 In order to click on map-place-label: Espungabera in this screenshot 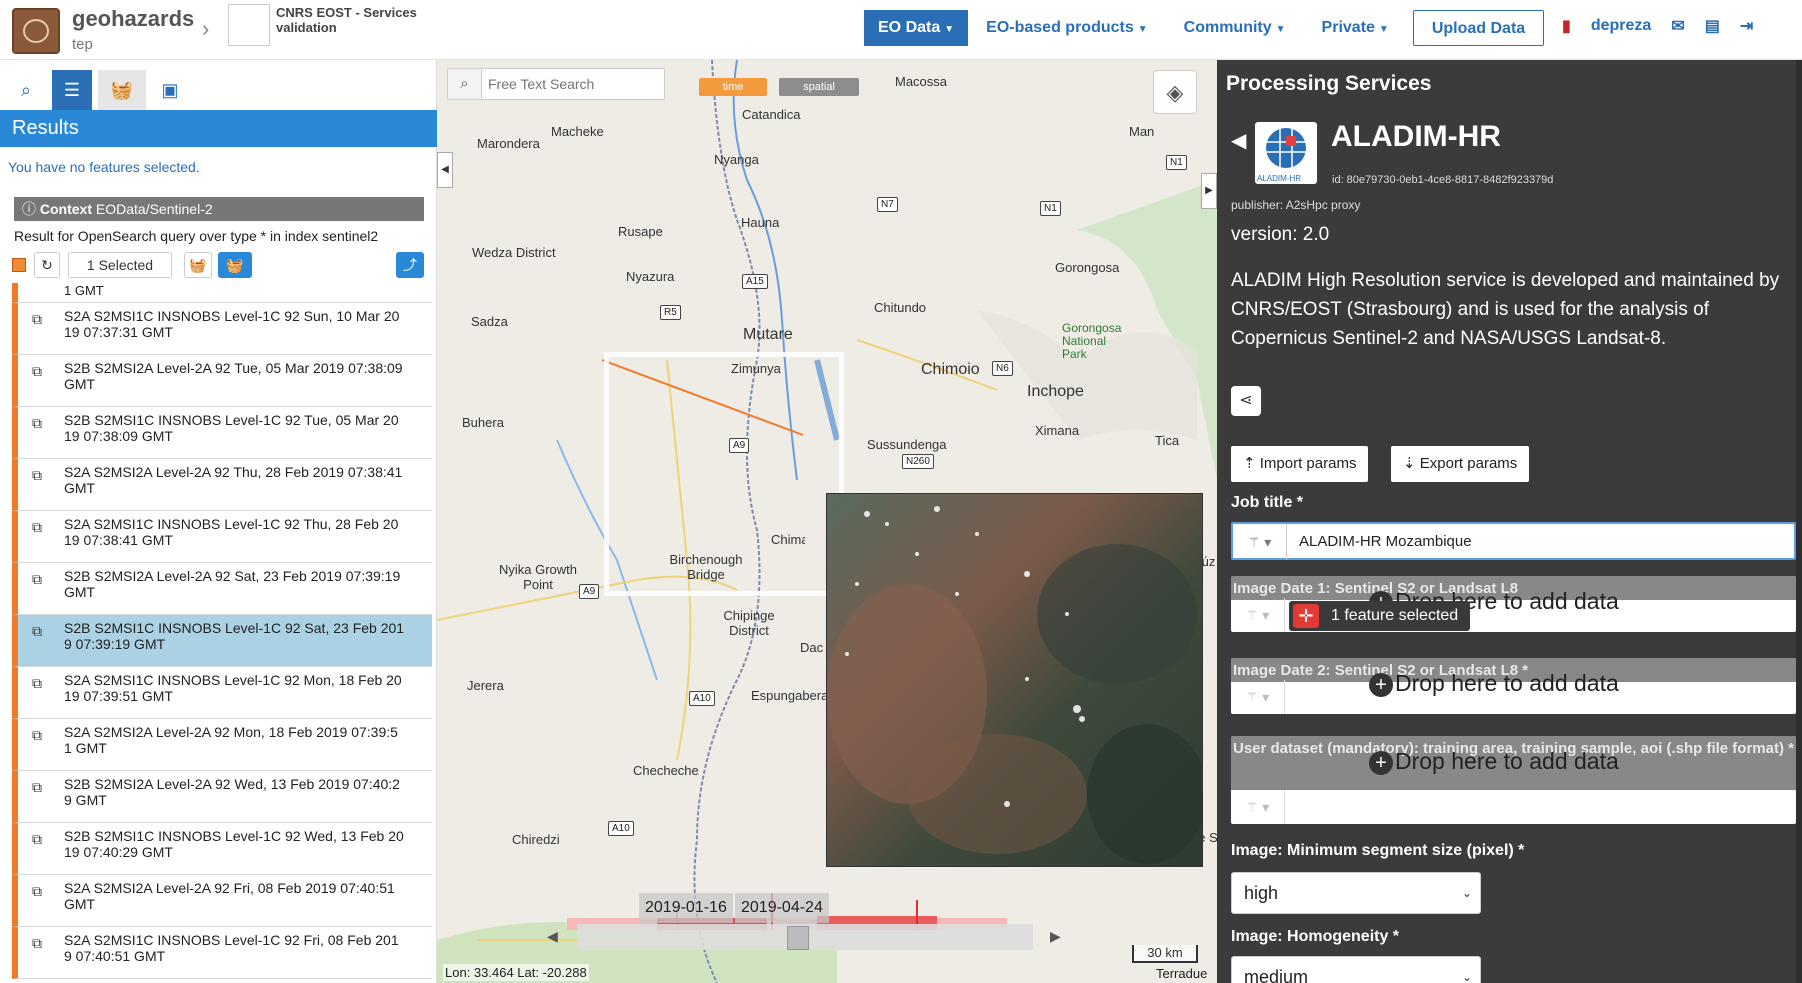, I will do `click(790, 695)`.